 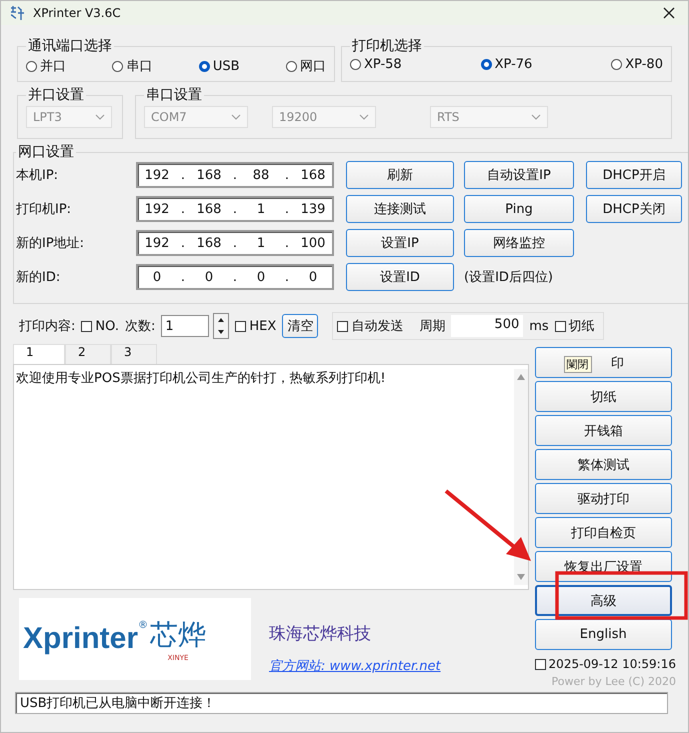 I want to click on radio-option: USB, so click(x=219, y=66).